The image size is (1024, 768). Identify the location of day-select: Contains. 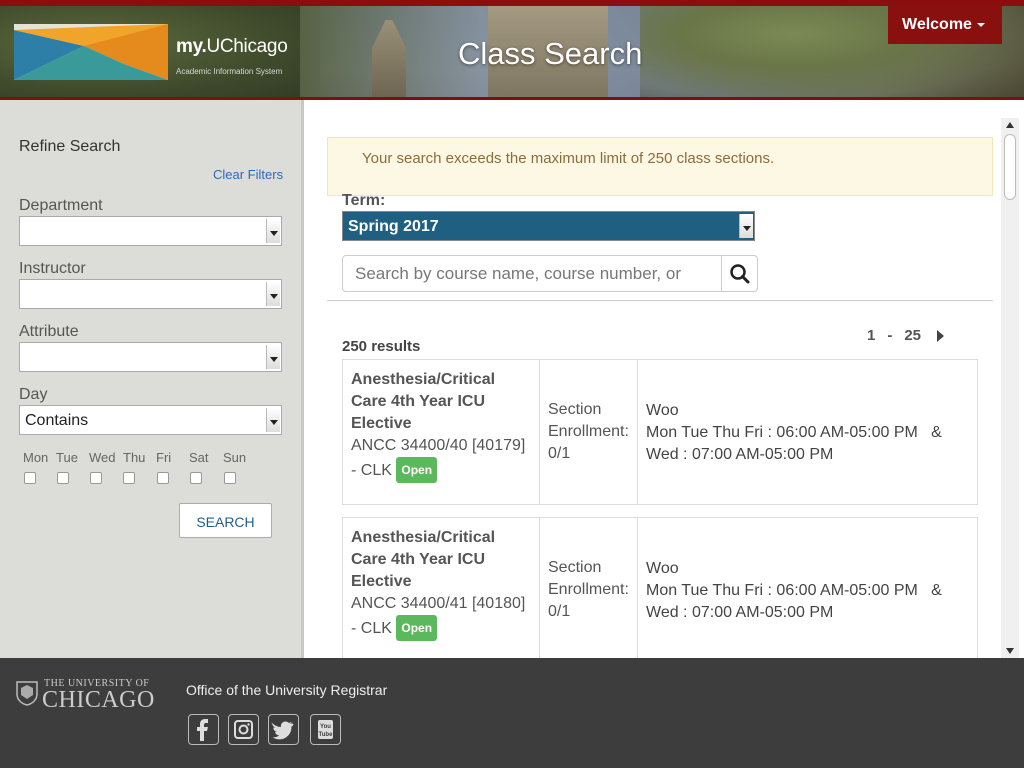
(150, 420).